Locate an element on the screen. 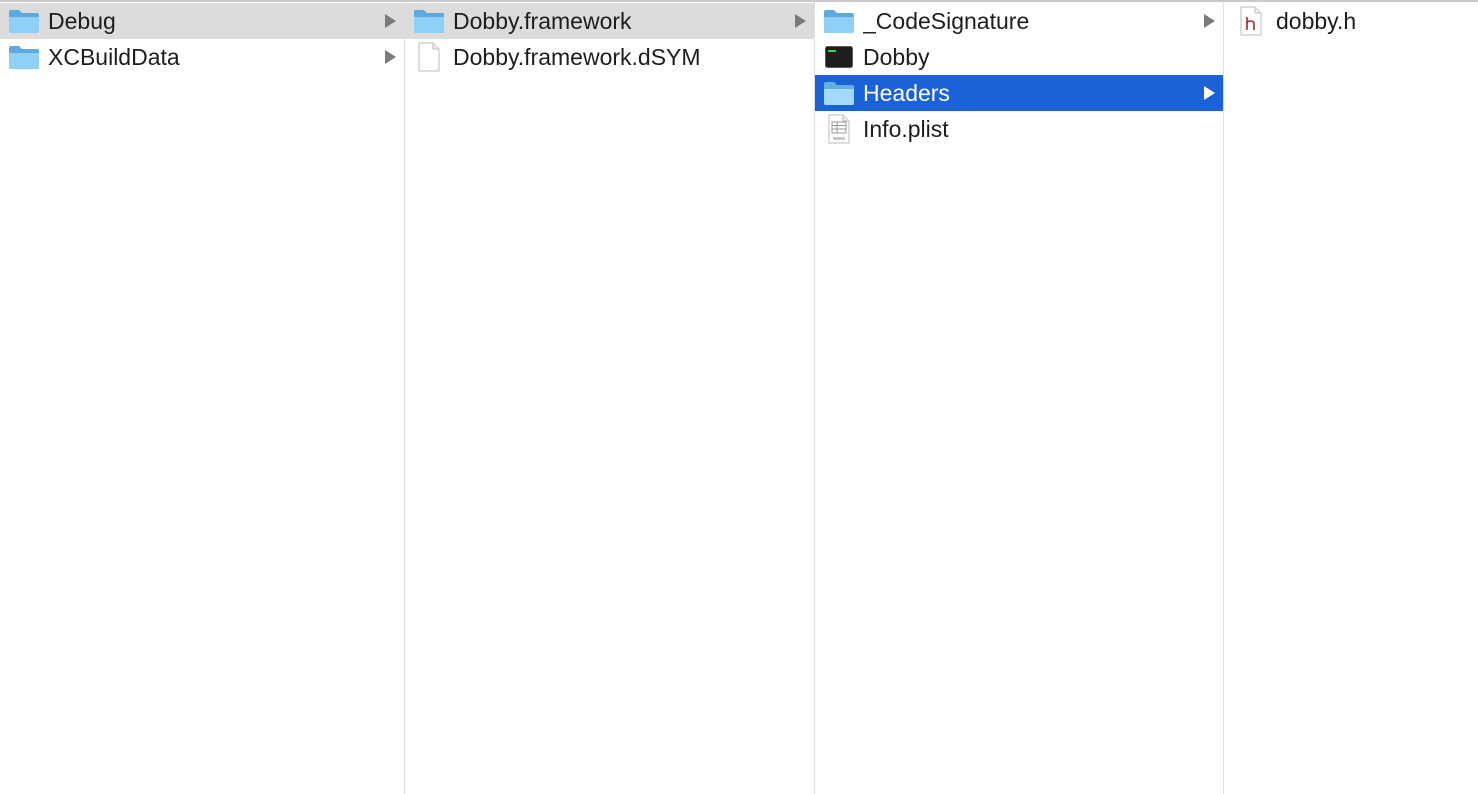 This screenshot has height=794, width=1478. row-dobby-framework: Dobby.framework is located at coordinates (609, 21).